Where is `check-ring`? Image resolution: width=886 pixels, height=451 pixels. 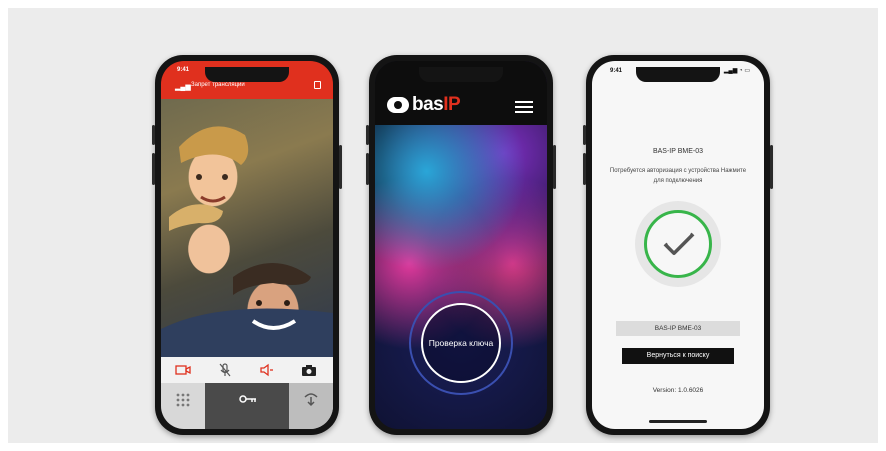 check-ring is located at coordinates (678, 244).